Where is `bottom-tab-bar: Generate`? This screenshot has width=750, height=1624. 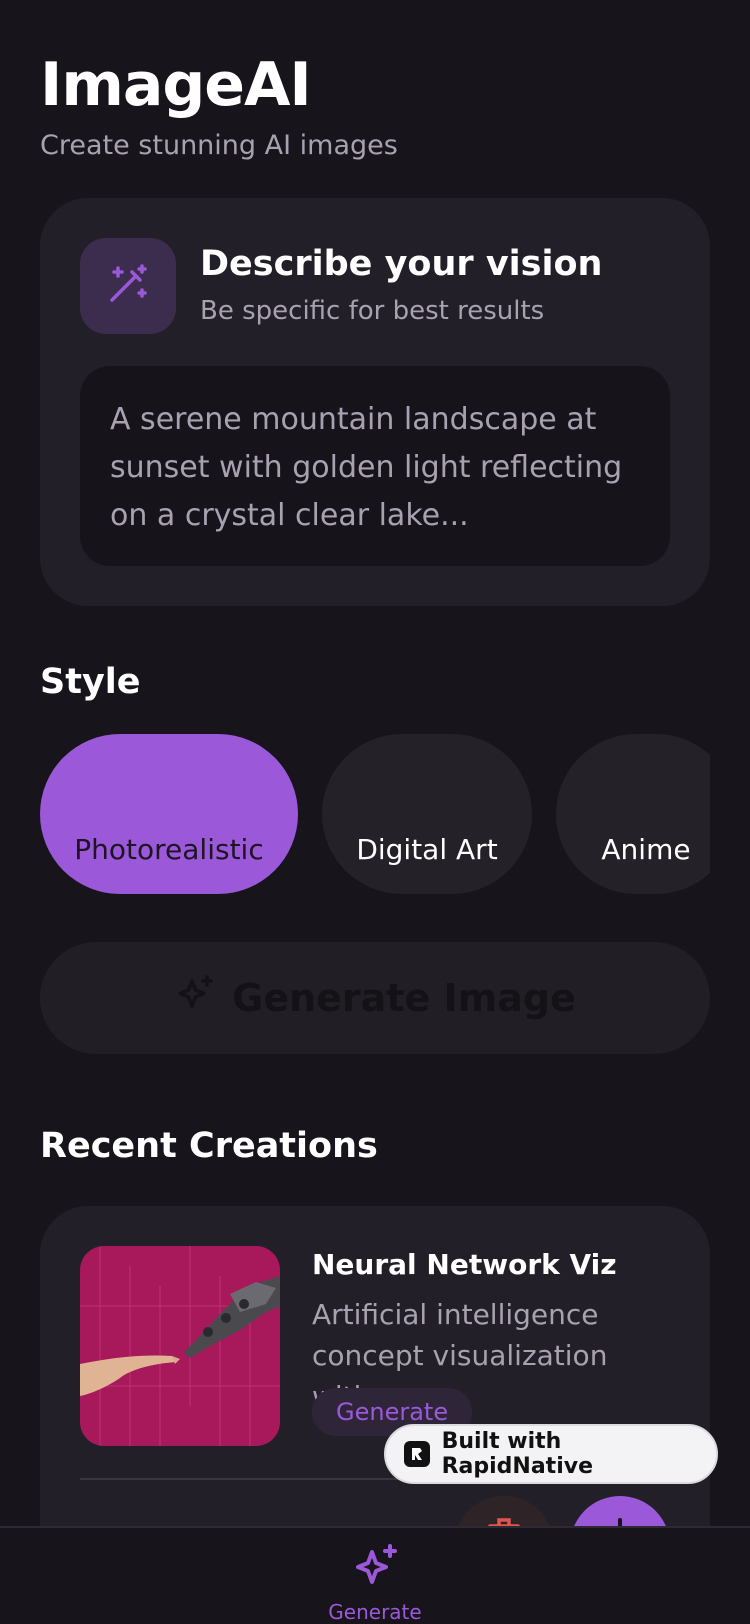
bottom-tab-bar: Generate is located at coordinates (375, 1575).